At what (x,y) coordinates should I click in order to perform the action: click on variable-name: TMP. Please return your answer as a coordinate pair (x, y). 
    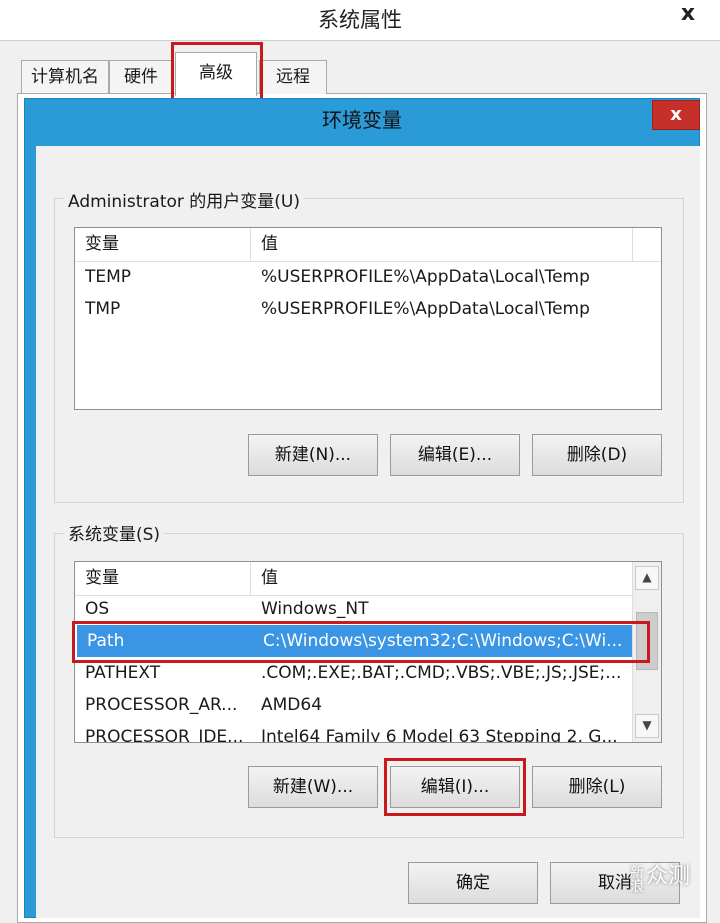
    Looking at the image, I should click on (103, 309).